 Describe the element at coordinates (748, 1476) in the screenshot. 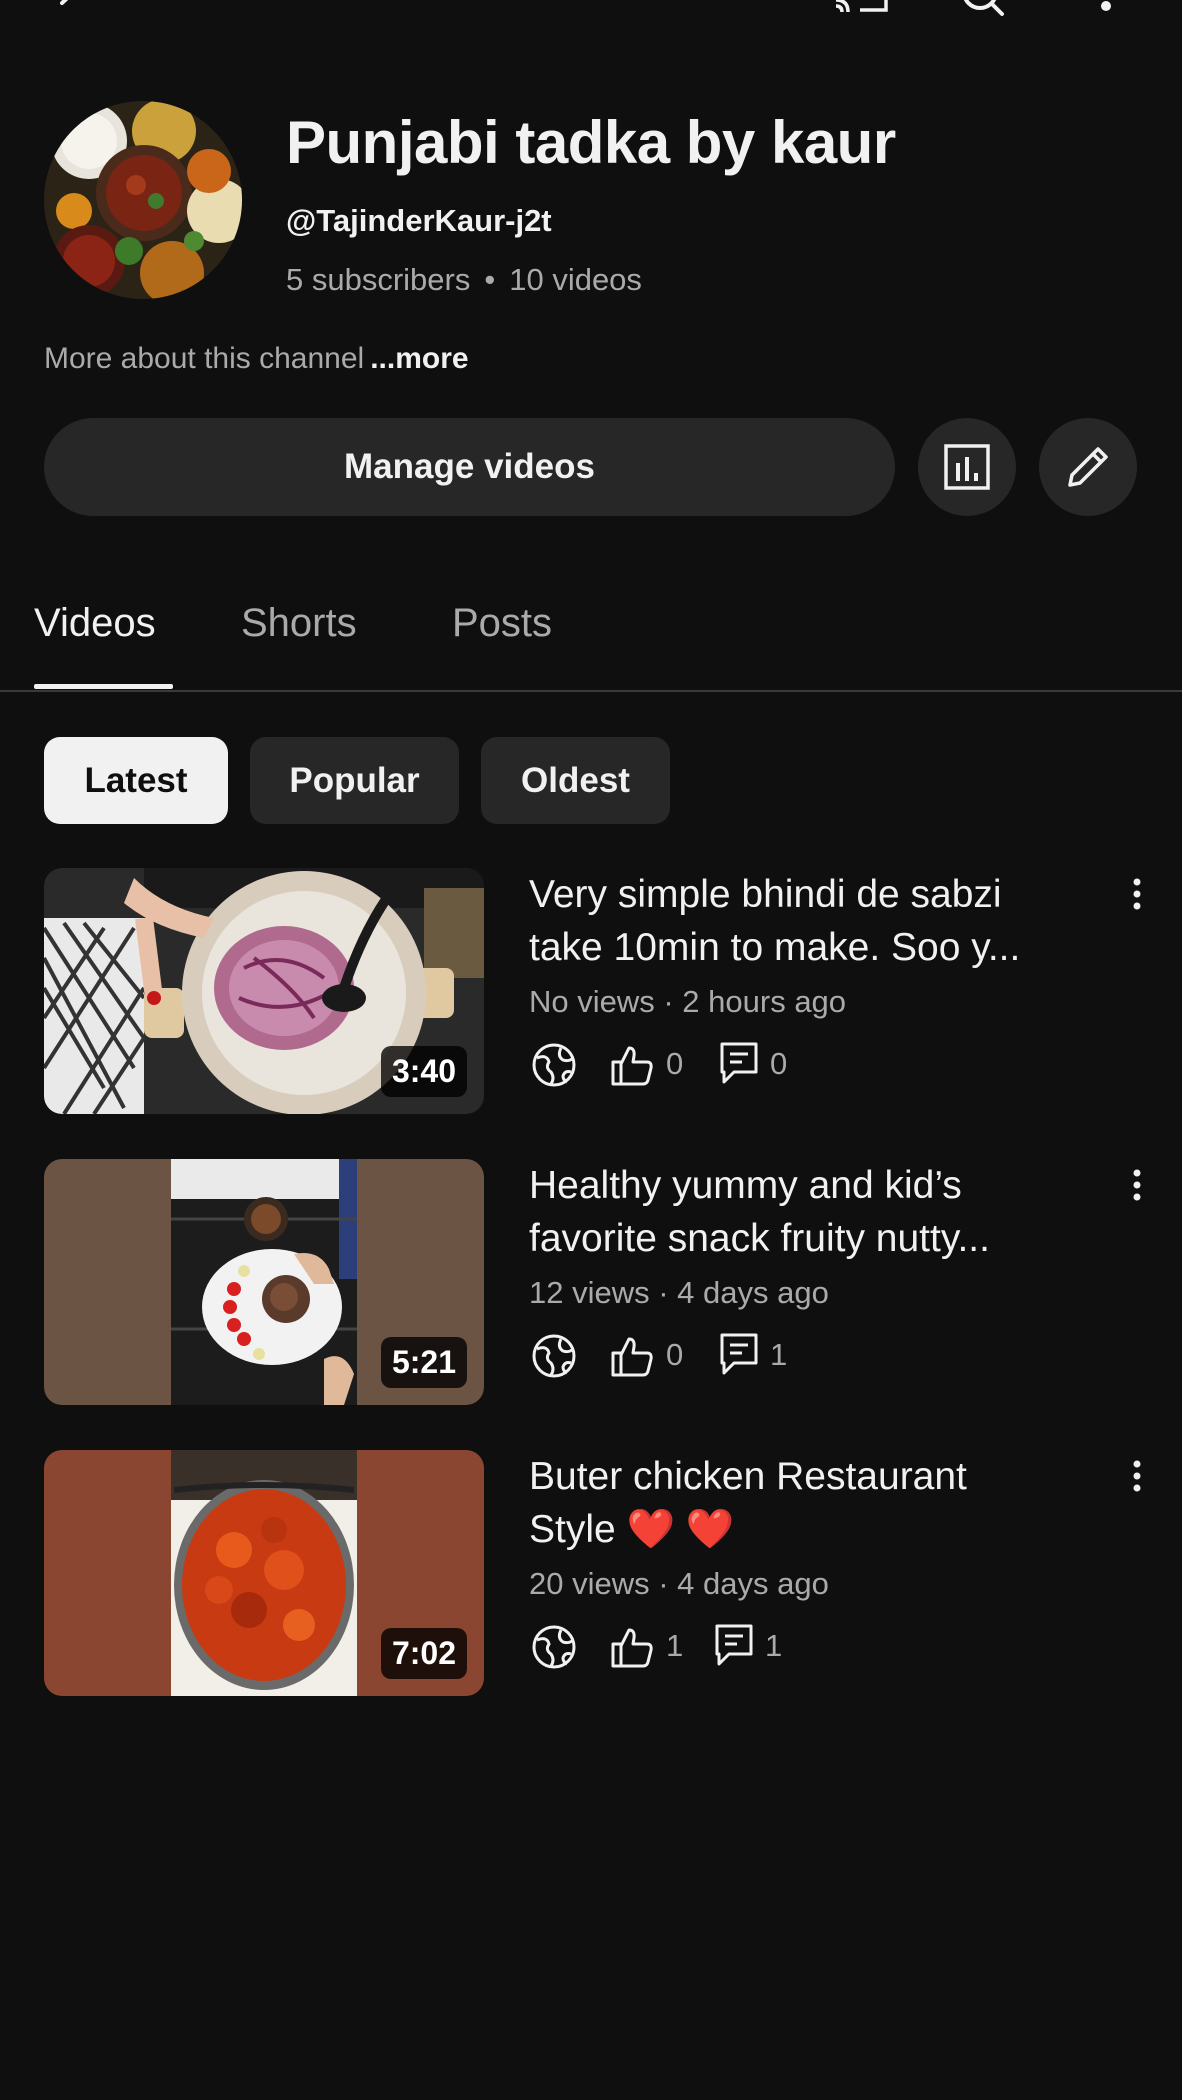

I see `video-title-line-1: Buter chicken Restaurant` at that location.